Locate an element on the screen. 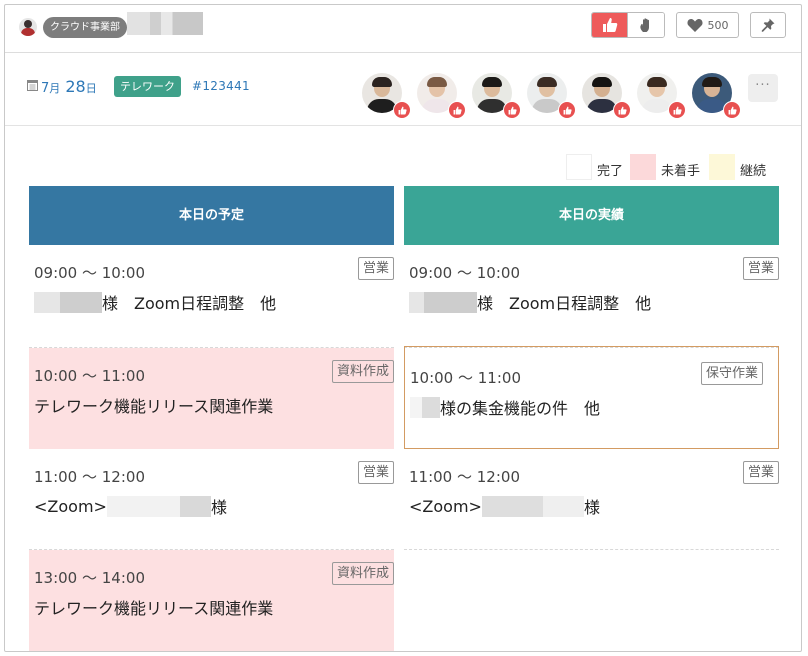  actual-slot: 11:00 〜 12:00 営業 <Zoom> 様 is located at coordinates (591, 499).